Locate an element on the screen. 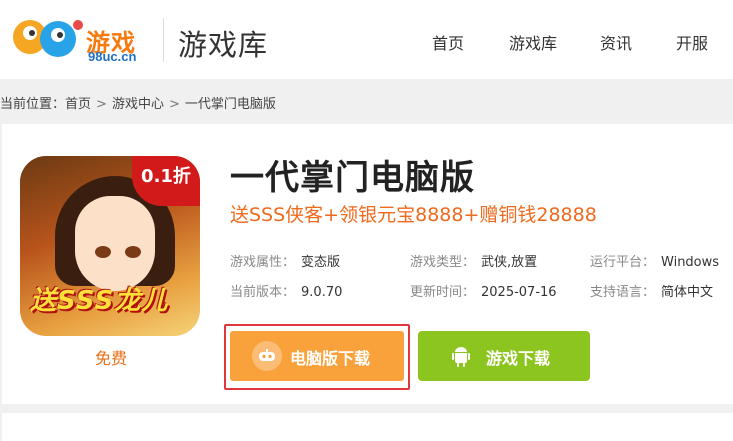  icon-banner-text: 送SSS龙儿 is located at coordinates (99, 301).